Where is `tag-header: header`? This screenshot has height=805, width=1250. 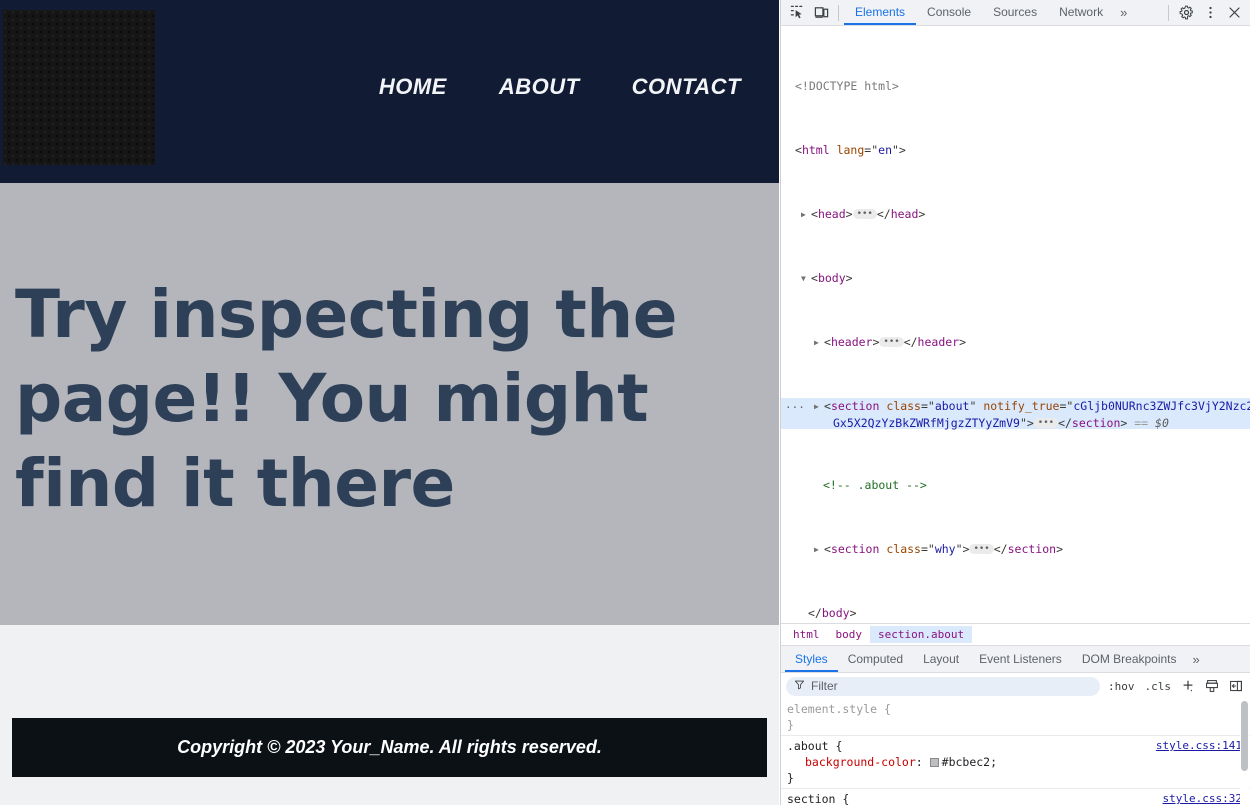
tag-header: header is located at coordinates (851, 342).